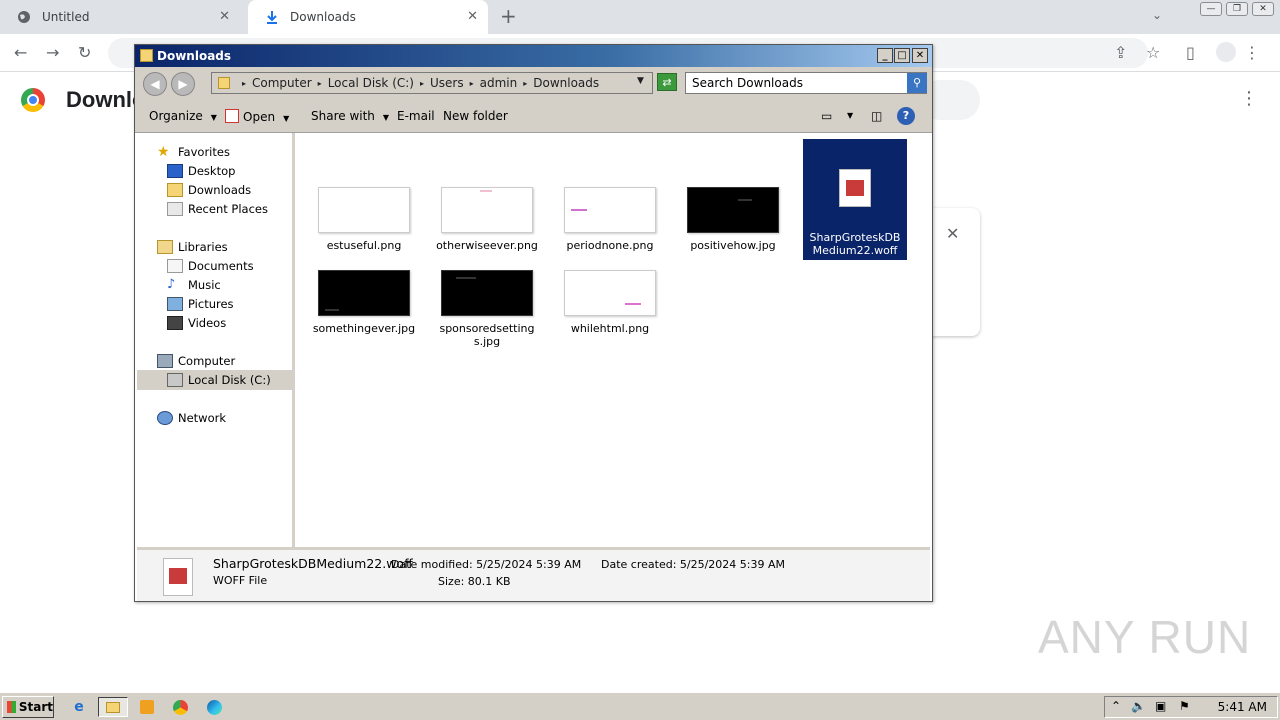 Image resolution: width=1280 pixels, height=720 pixels. Describe the element at coordinates (84, 52) in the screenshot. I see `reload-icon: ↻` at that location.